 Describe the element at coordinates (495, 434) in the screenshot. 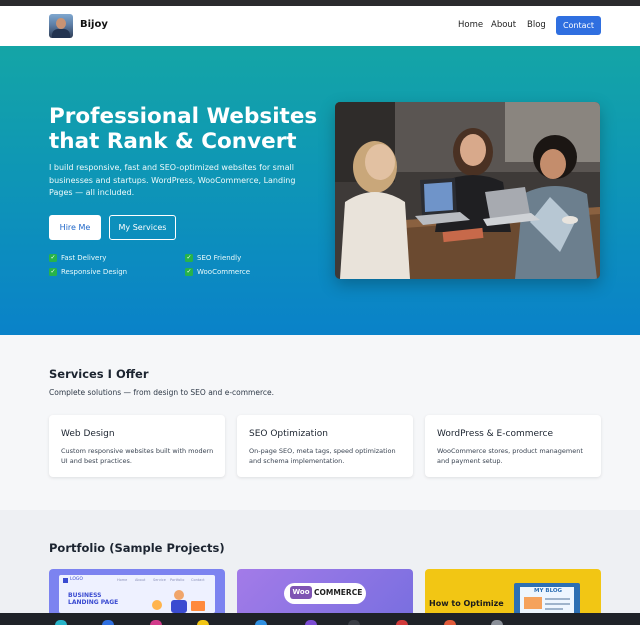

I see `card-title: WordPress & E-commerce` at that location.